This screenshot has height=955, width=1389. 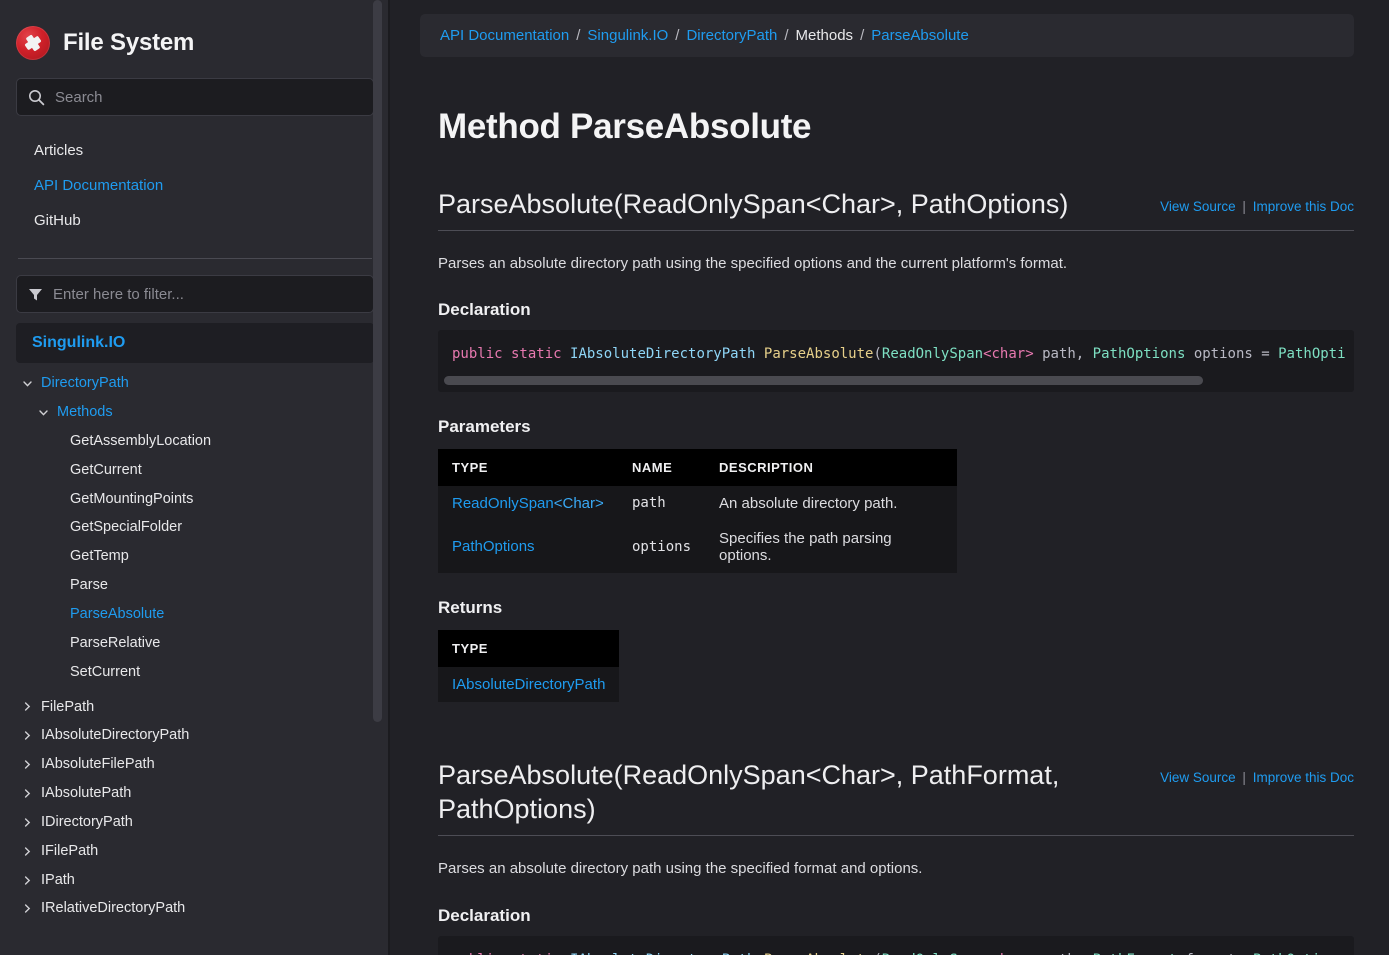 I want to click on tree-label: GetMountingPoints, so click(x=131, y=499).